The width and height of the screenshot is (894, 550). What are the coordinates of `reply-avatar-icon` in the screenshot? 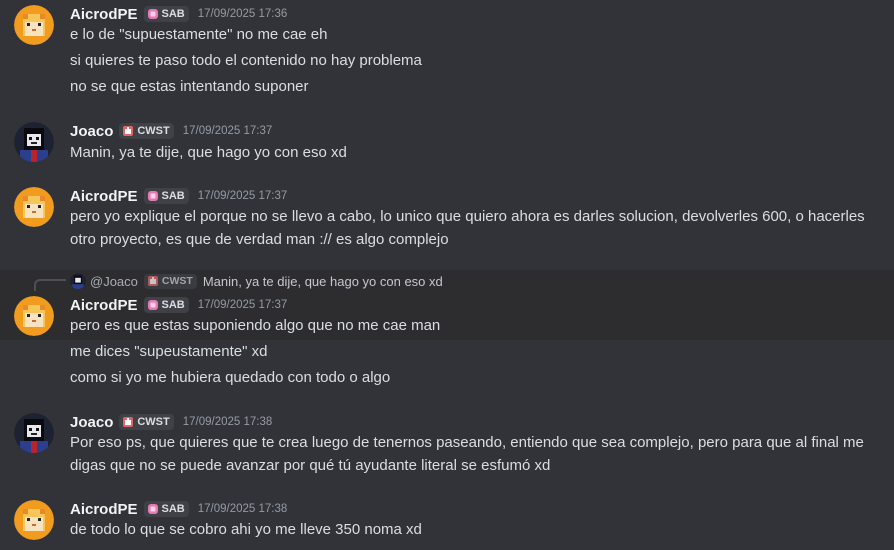 It's located at (78, 281).